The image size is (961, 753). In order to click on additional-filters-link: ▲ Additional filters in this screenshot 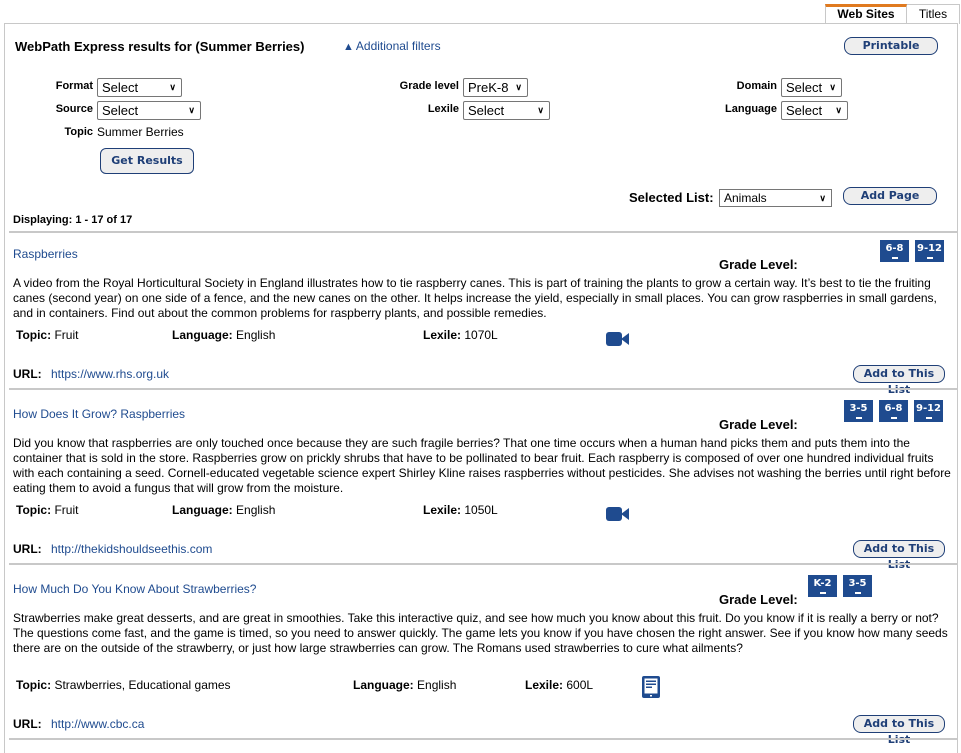, I will do `click(392, 46)`.